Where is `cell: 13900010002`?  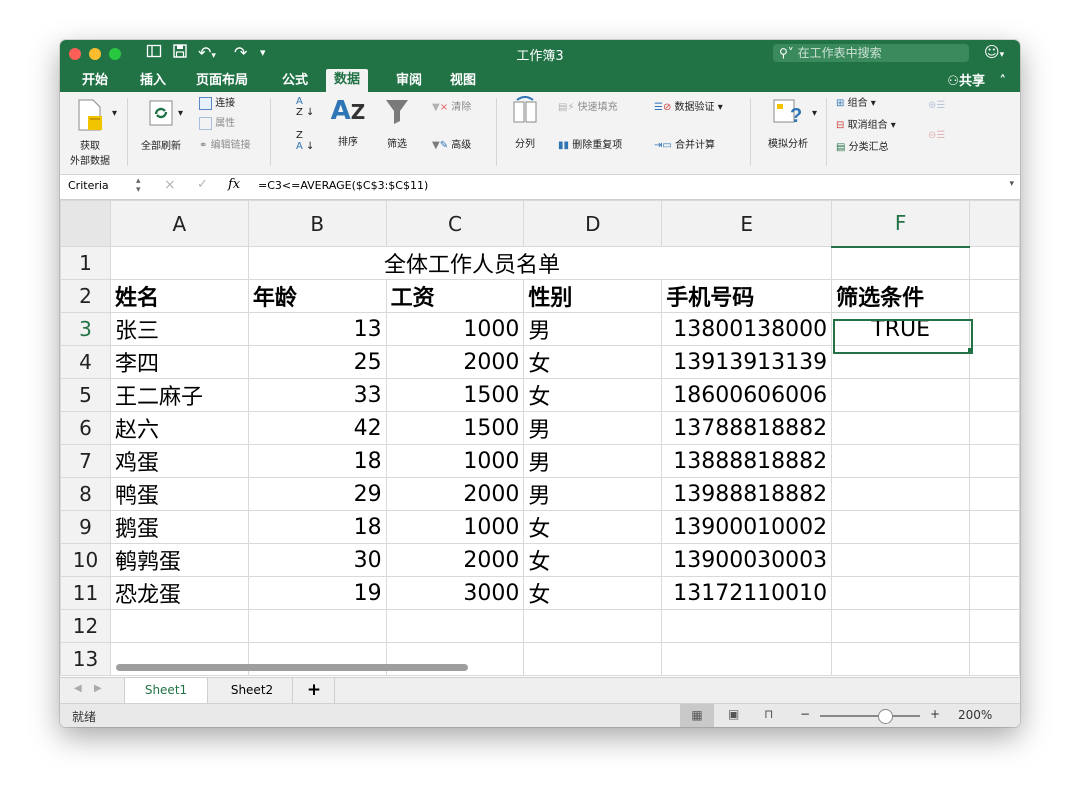 cell: 13900010002 is located at coordinates (747, 527).